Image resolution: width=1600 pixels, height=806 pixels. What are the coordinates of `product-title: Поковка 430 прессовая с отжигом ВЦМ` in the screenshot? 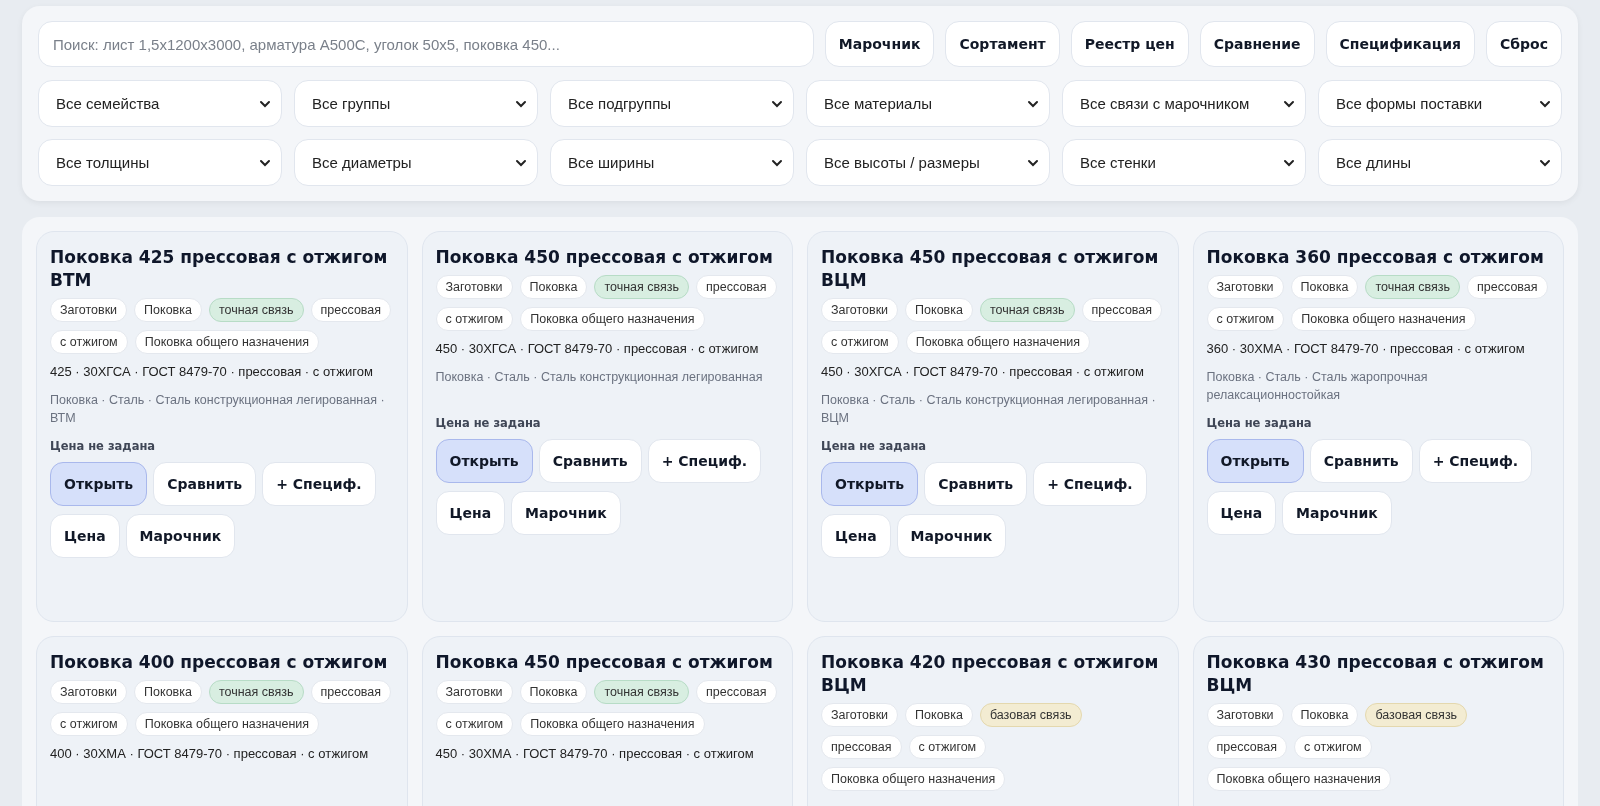 It's located at (1375, 674).